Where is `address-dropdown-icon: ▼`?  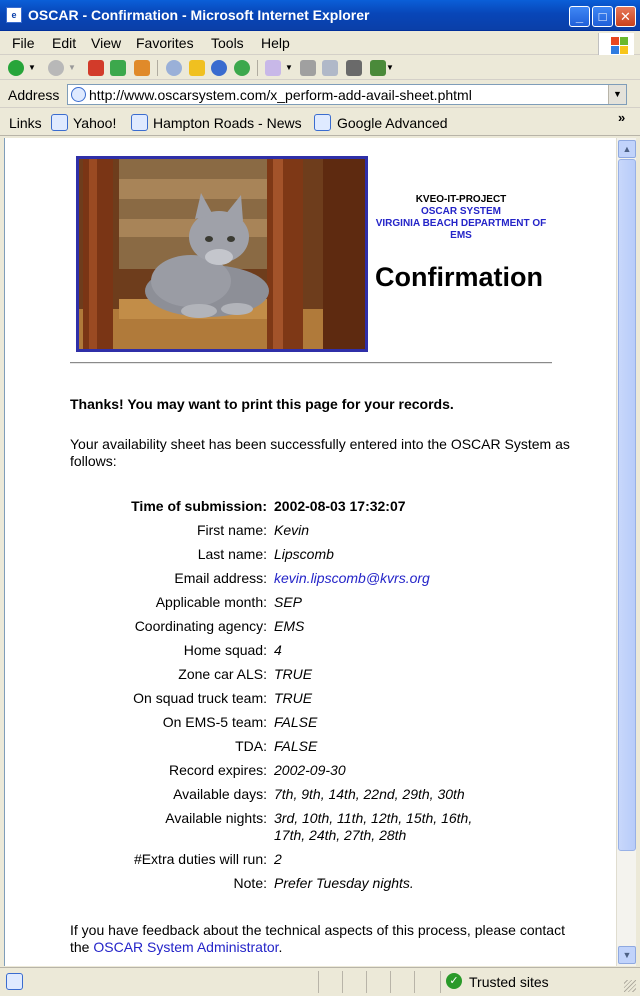 address-dropdown-icon: ▼ is located at coordinates (617, 94).